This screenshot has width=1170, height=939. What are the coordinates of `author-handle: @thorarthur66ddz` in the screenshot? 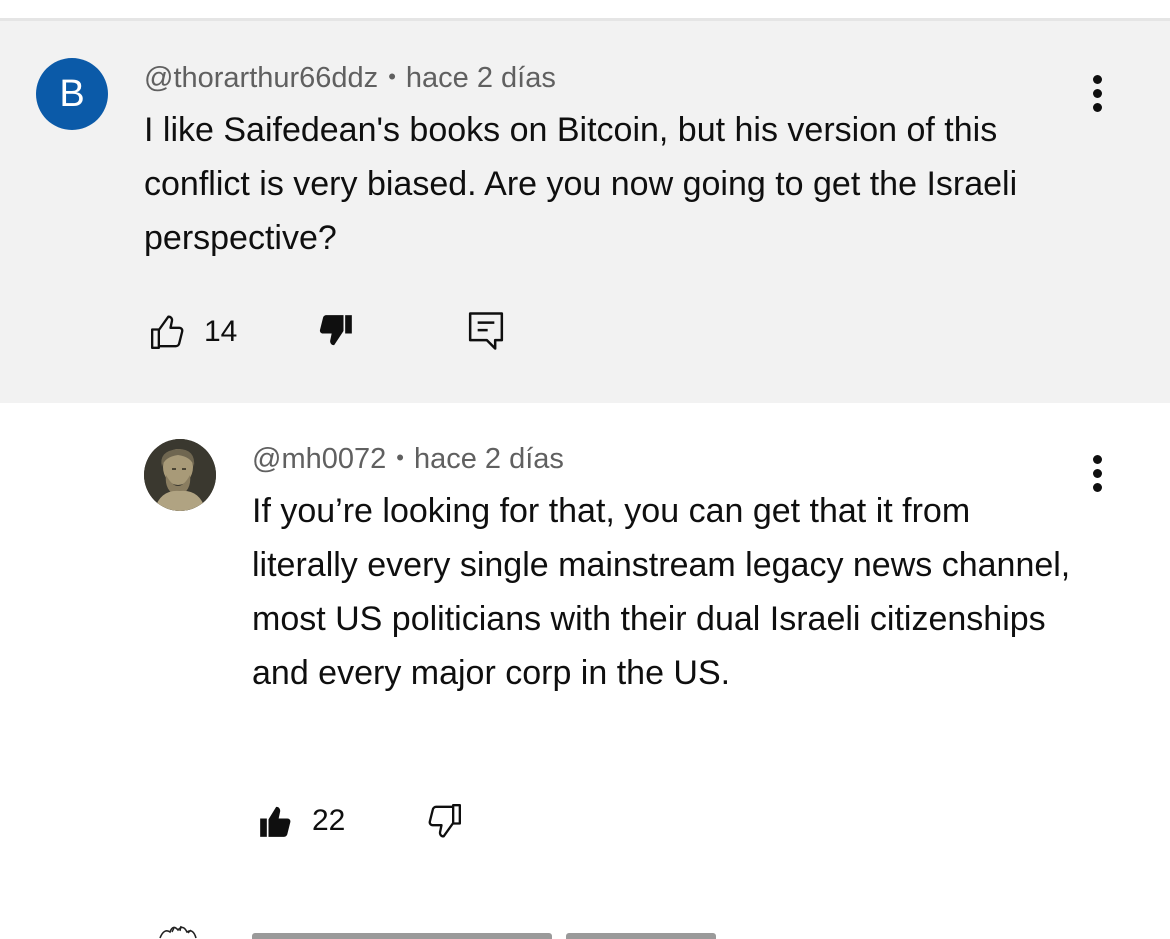 It's located at (261, 78).